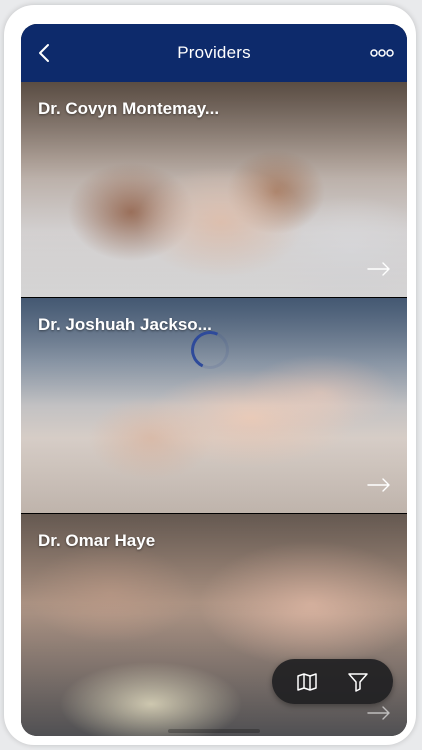 This screenshot has width=422, height=750. I want to click on chevron-left-icon, so click(45, 53).